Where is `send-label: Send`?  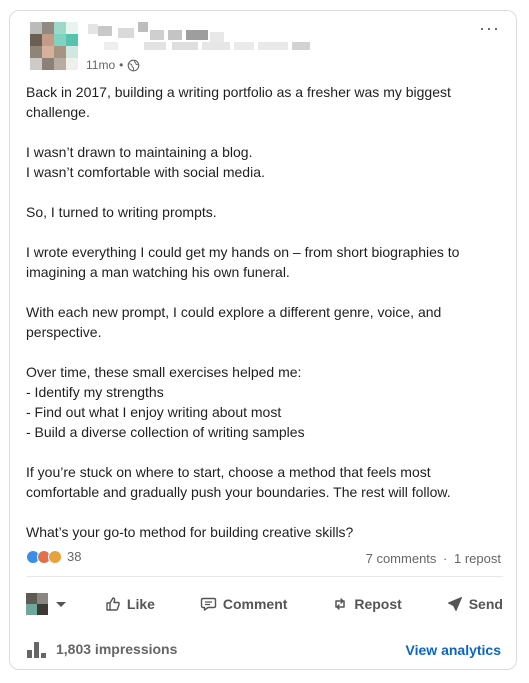
send-label: Send is located at coordinates (485, 604).